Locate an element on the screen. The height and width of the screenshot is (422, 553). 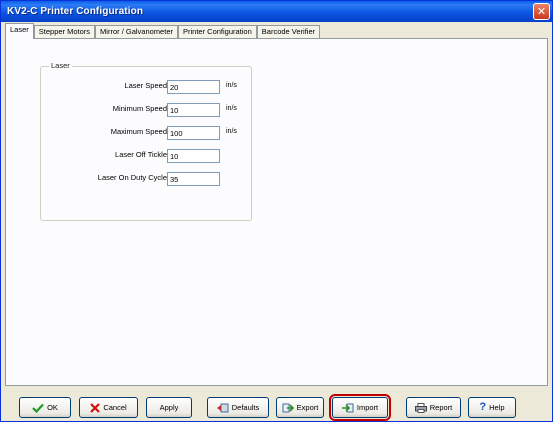
ok-button: OK is located at coordinates (45, 407).